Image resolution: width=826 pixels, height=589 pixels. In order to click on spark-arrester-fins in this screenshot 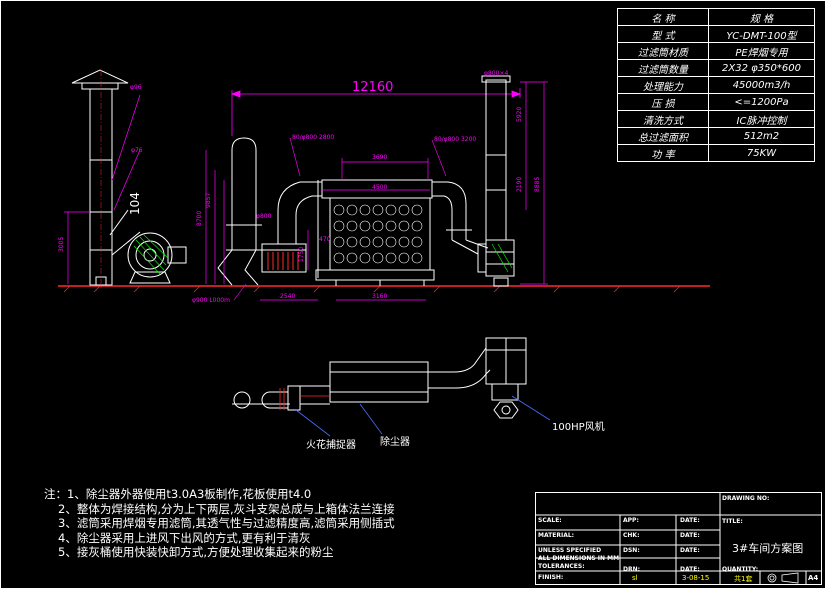, I will do `click(283, 261)`.